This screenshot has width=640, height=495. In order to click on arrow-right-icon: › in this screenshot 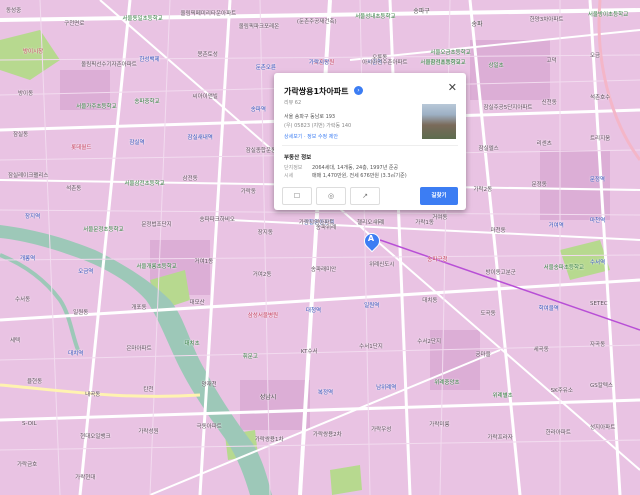, I will do `click(358, 90)`.